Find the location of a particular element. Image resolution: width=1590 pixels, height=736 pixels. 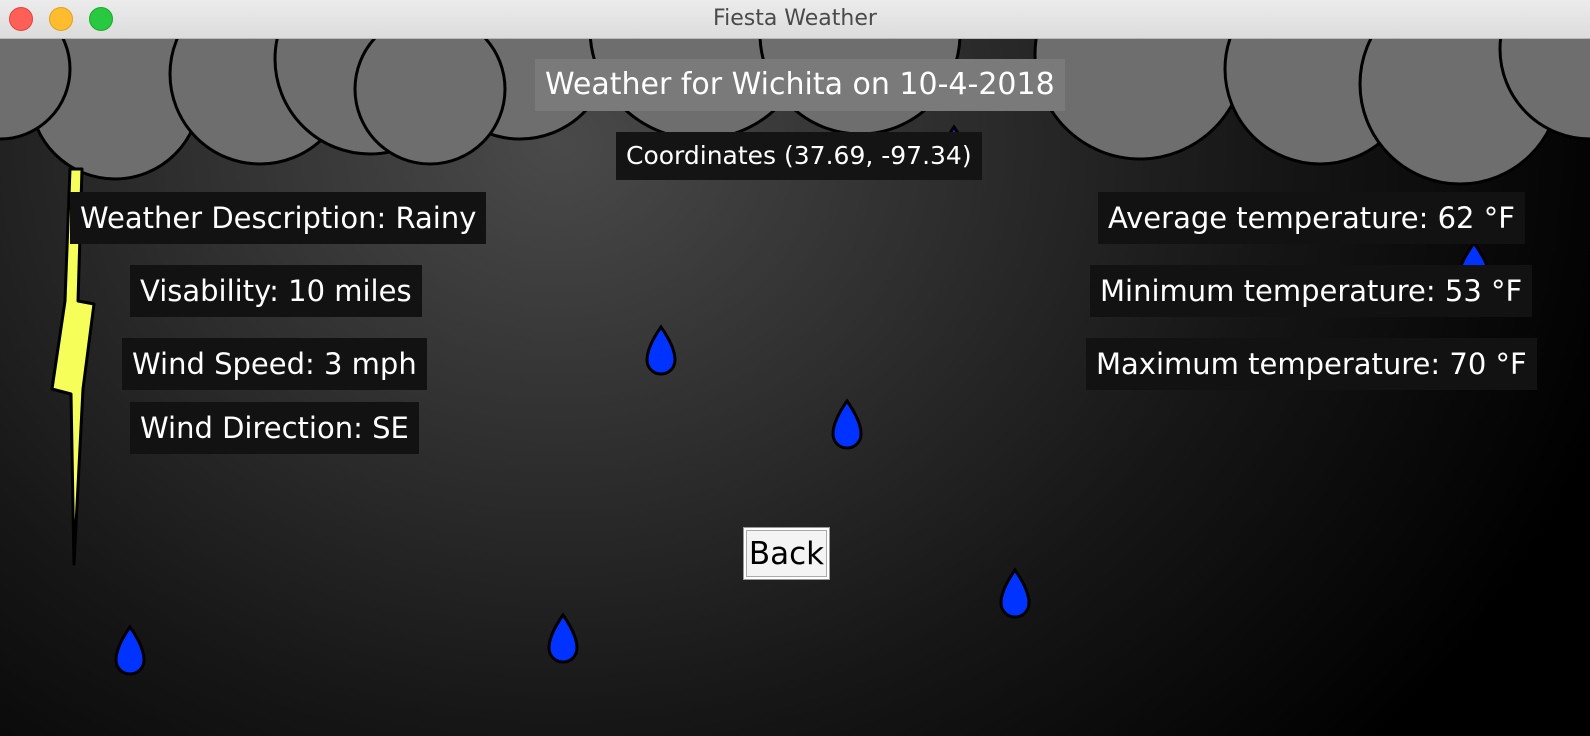

cloud-icon is located at coordinates (1311, 112).